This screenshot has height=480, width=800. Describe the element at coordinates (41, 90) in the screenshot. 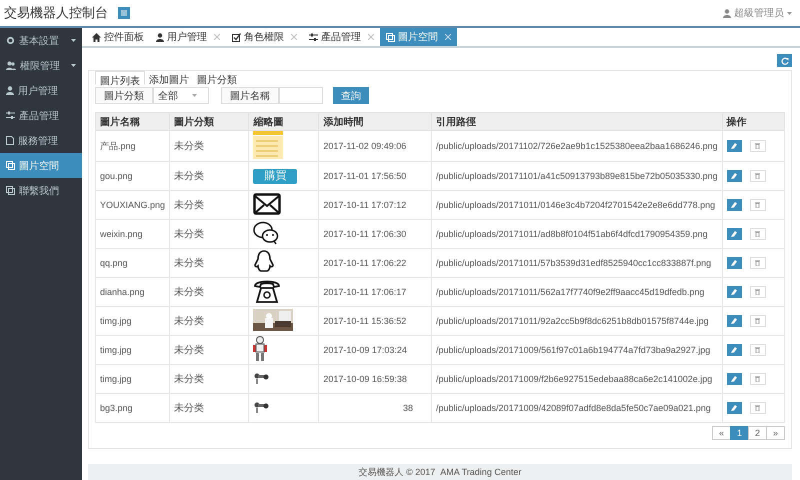

I see `sidebar-item: 用户管理` at that location.